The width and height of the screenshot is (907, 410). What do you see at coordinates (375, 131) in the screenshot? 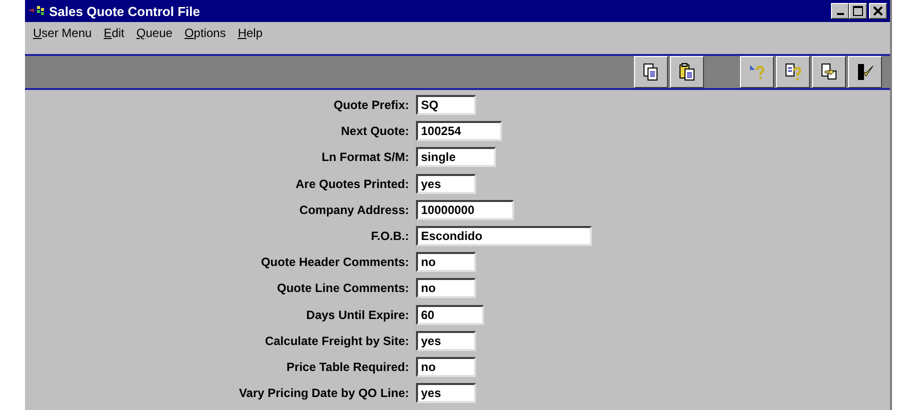
I see `field-label: Next Quote:` at bounding box center [375, 131].